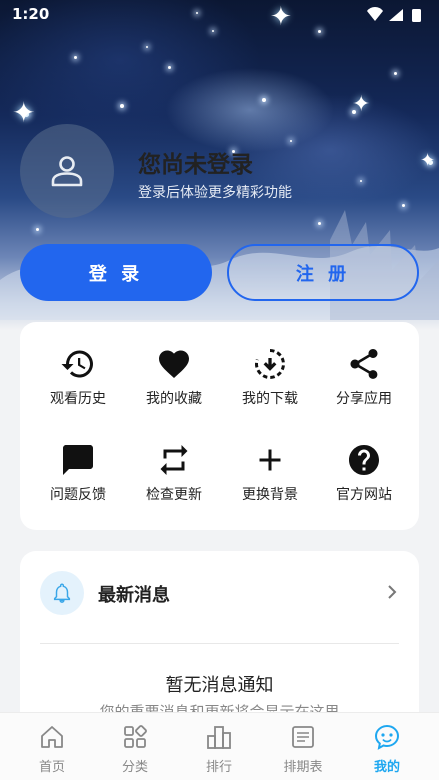 This screenshot has width=439, height=780. Describe the element at coordinates (31, 14) in the screenshot. I see `status-time: 1:20` at that location.